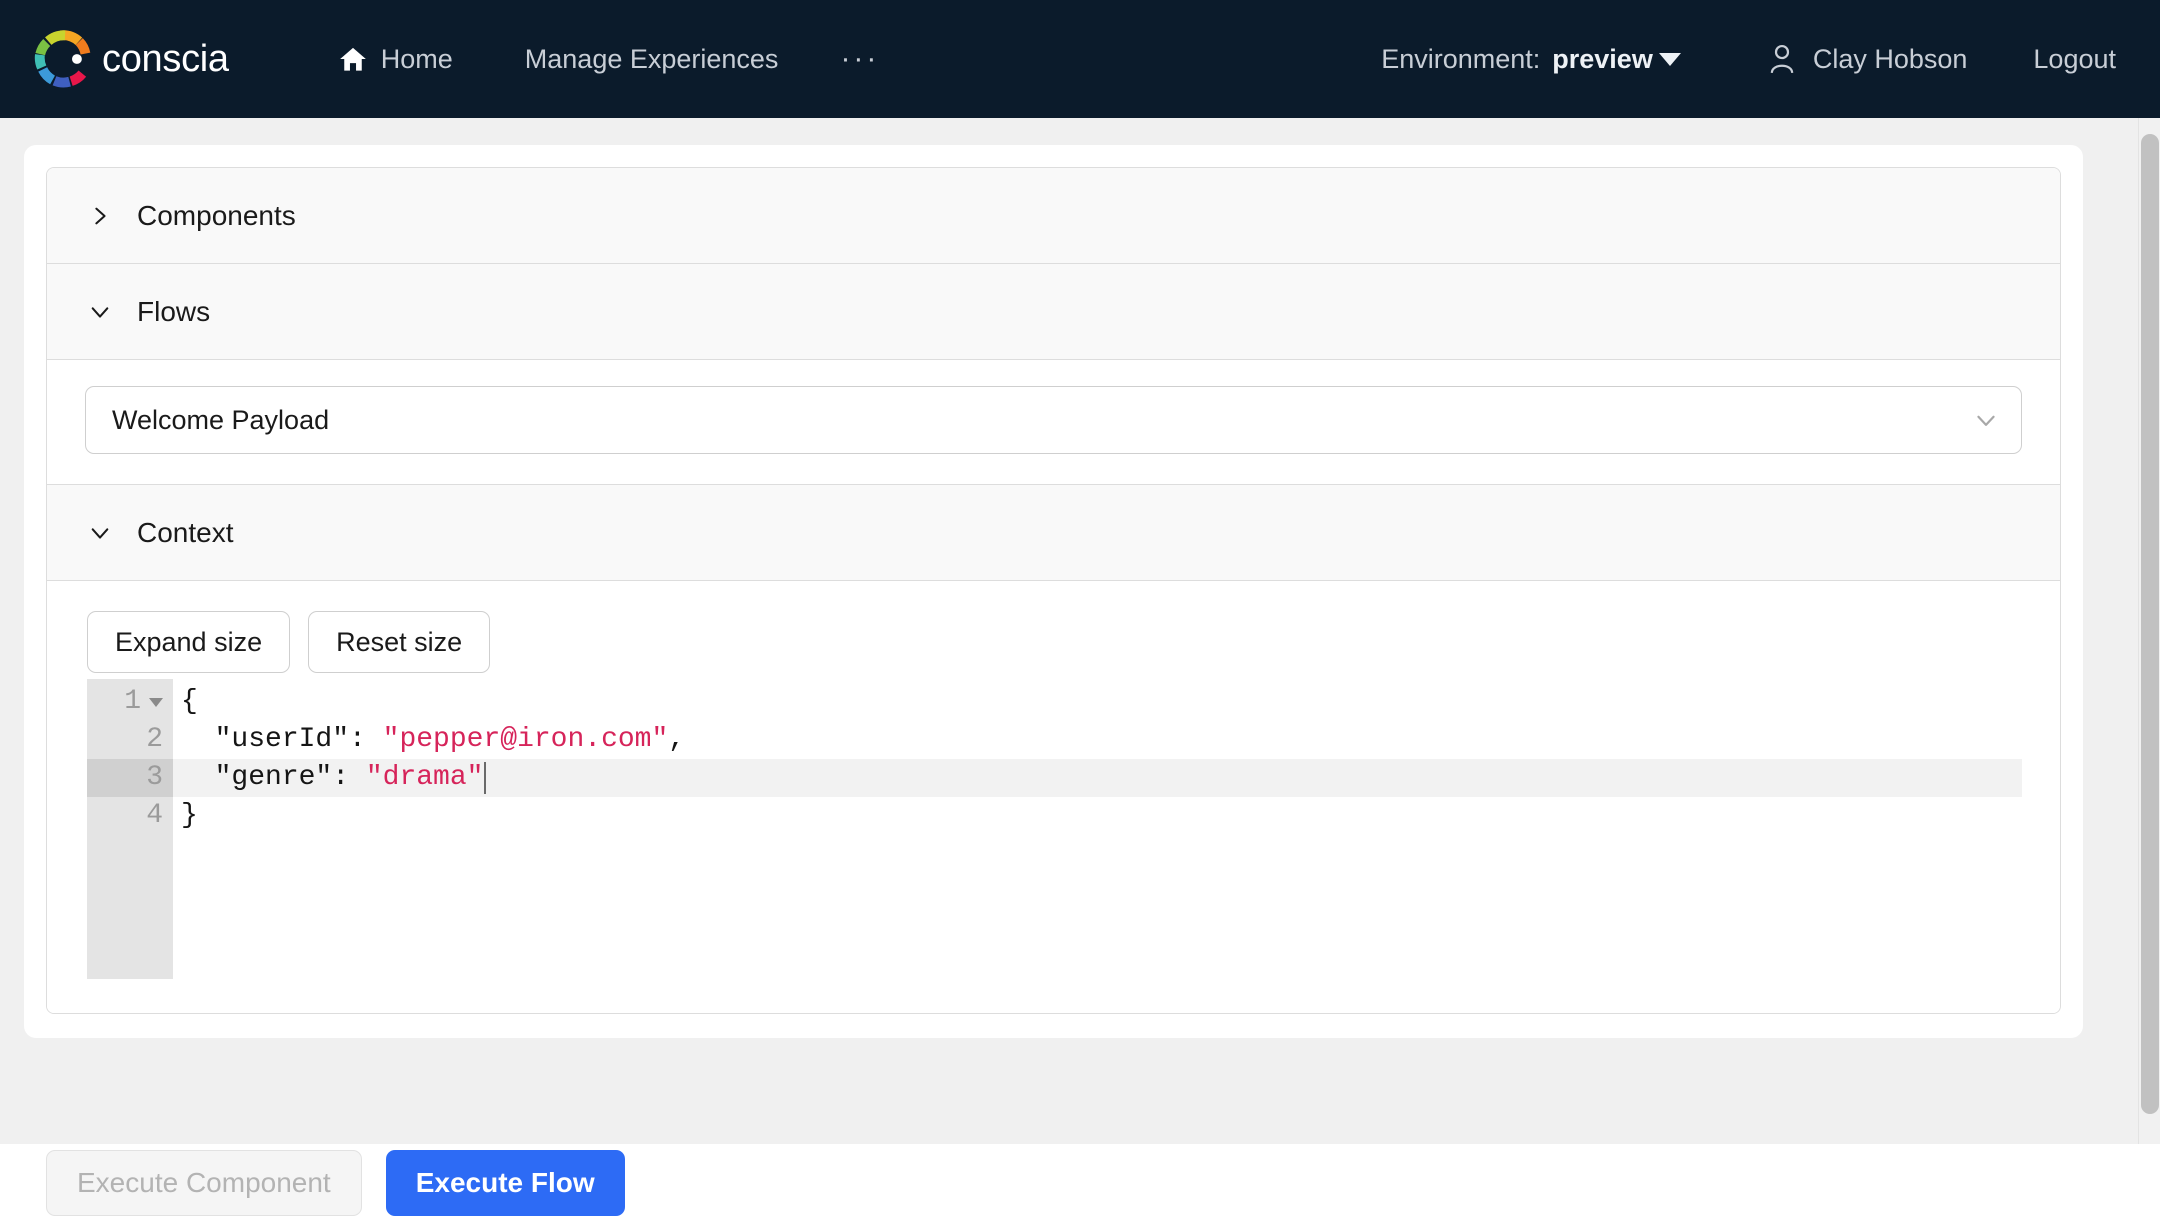 This screenshot has height=1216, width=2160. Describe the element at coordinates (1753, 59) in the screenshot. I see `navbar-right-group: Environment: preview Clay Hobson Logout` at that location.